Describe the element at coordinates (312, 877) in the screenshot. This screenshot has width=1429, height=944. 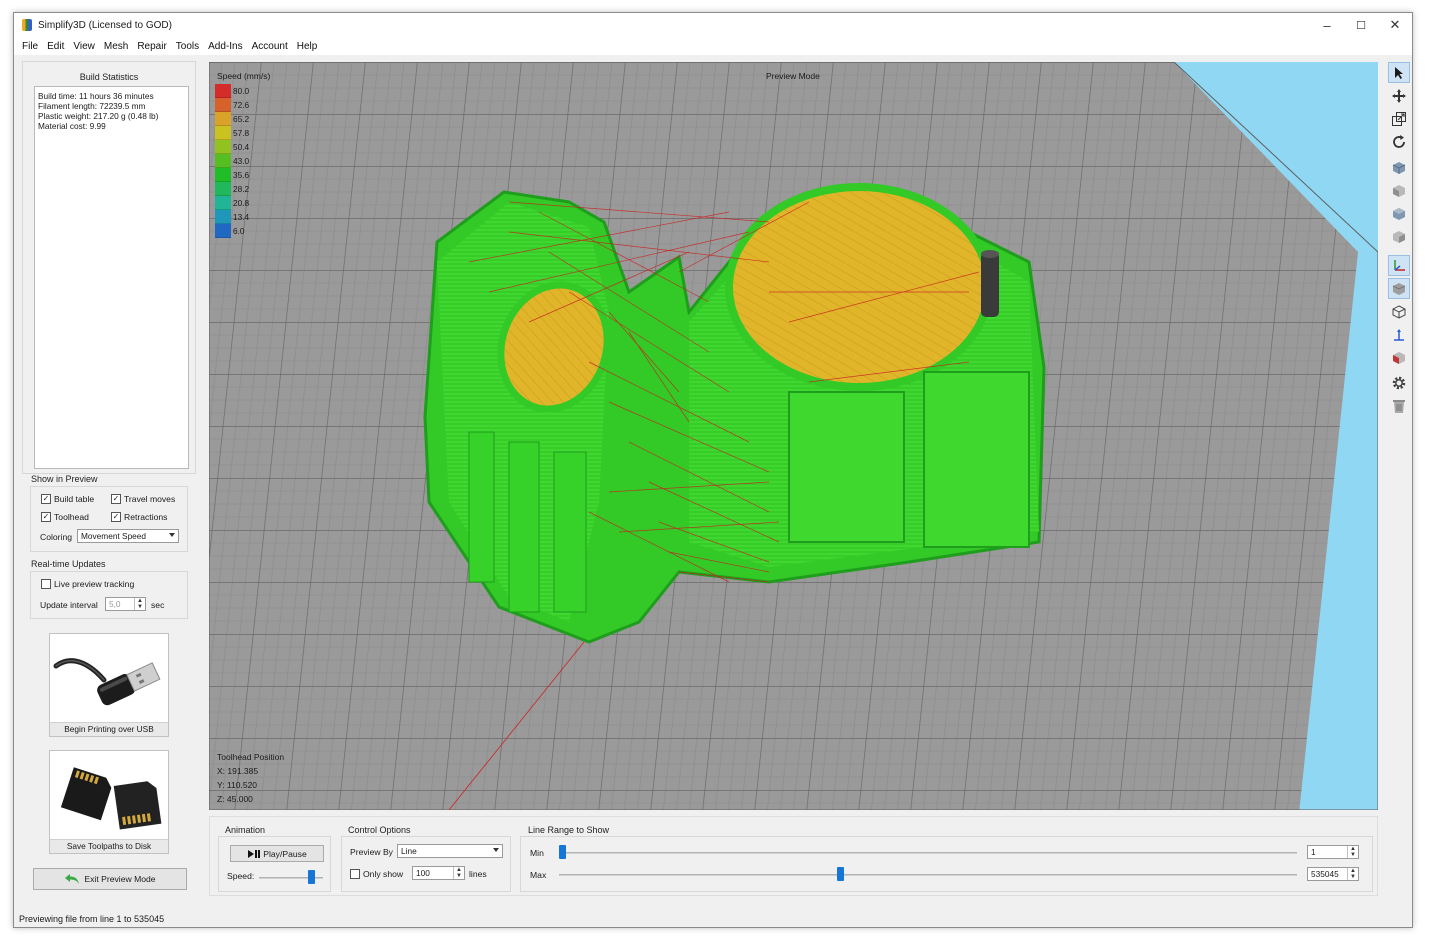
I see `speed-slider-thumb` at that location.